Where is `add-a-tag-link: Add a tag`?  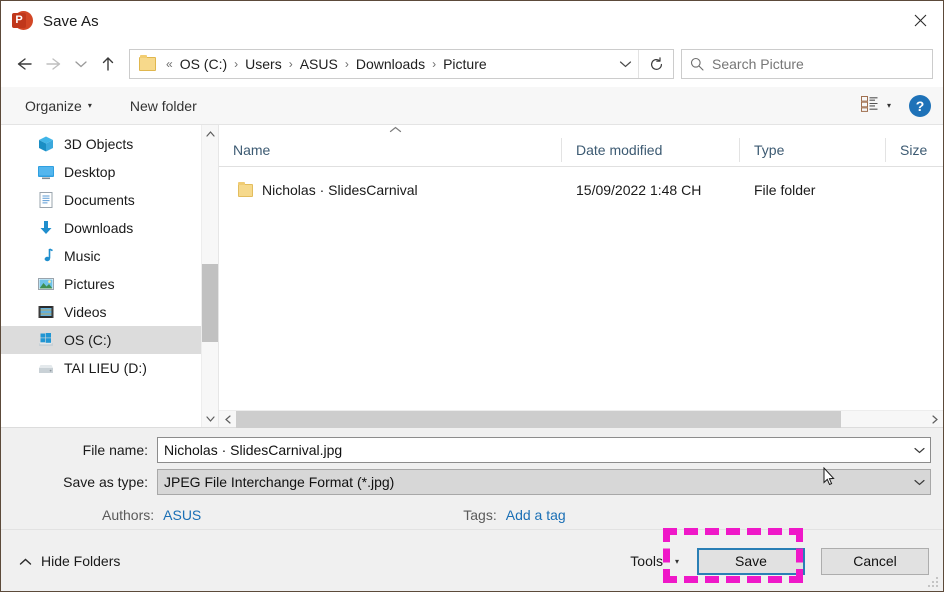 add-a-tag-link: Add a tag is located at coordinates (536, 515).